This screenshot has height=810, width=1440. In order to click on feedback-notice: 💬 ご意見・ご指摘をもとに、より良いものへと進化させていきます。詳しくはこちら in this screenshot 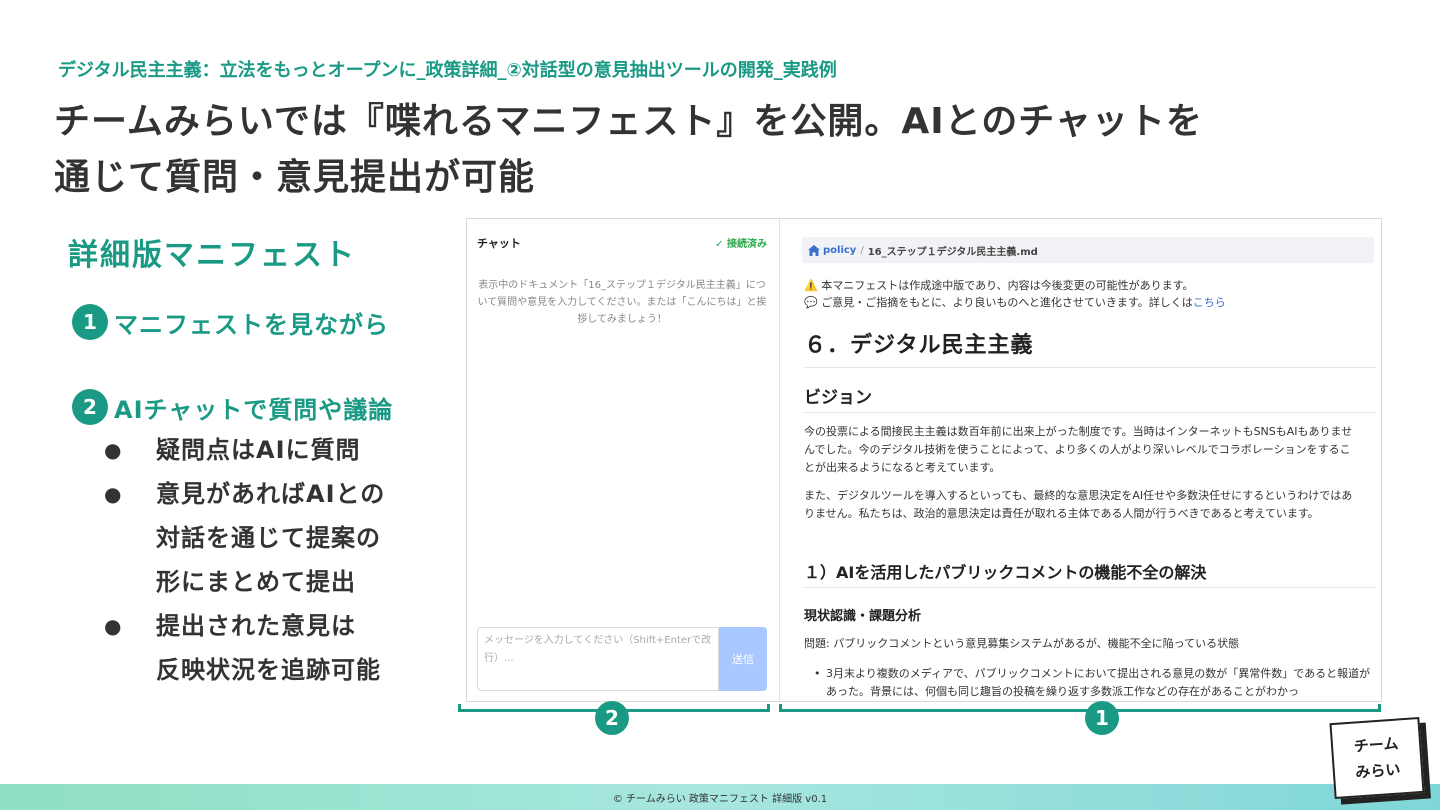, I will do `click(1015, 302)`.